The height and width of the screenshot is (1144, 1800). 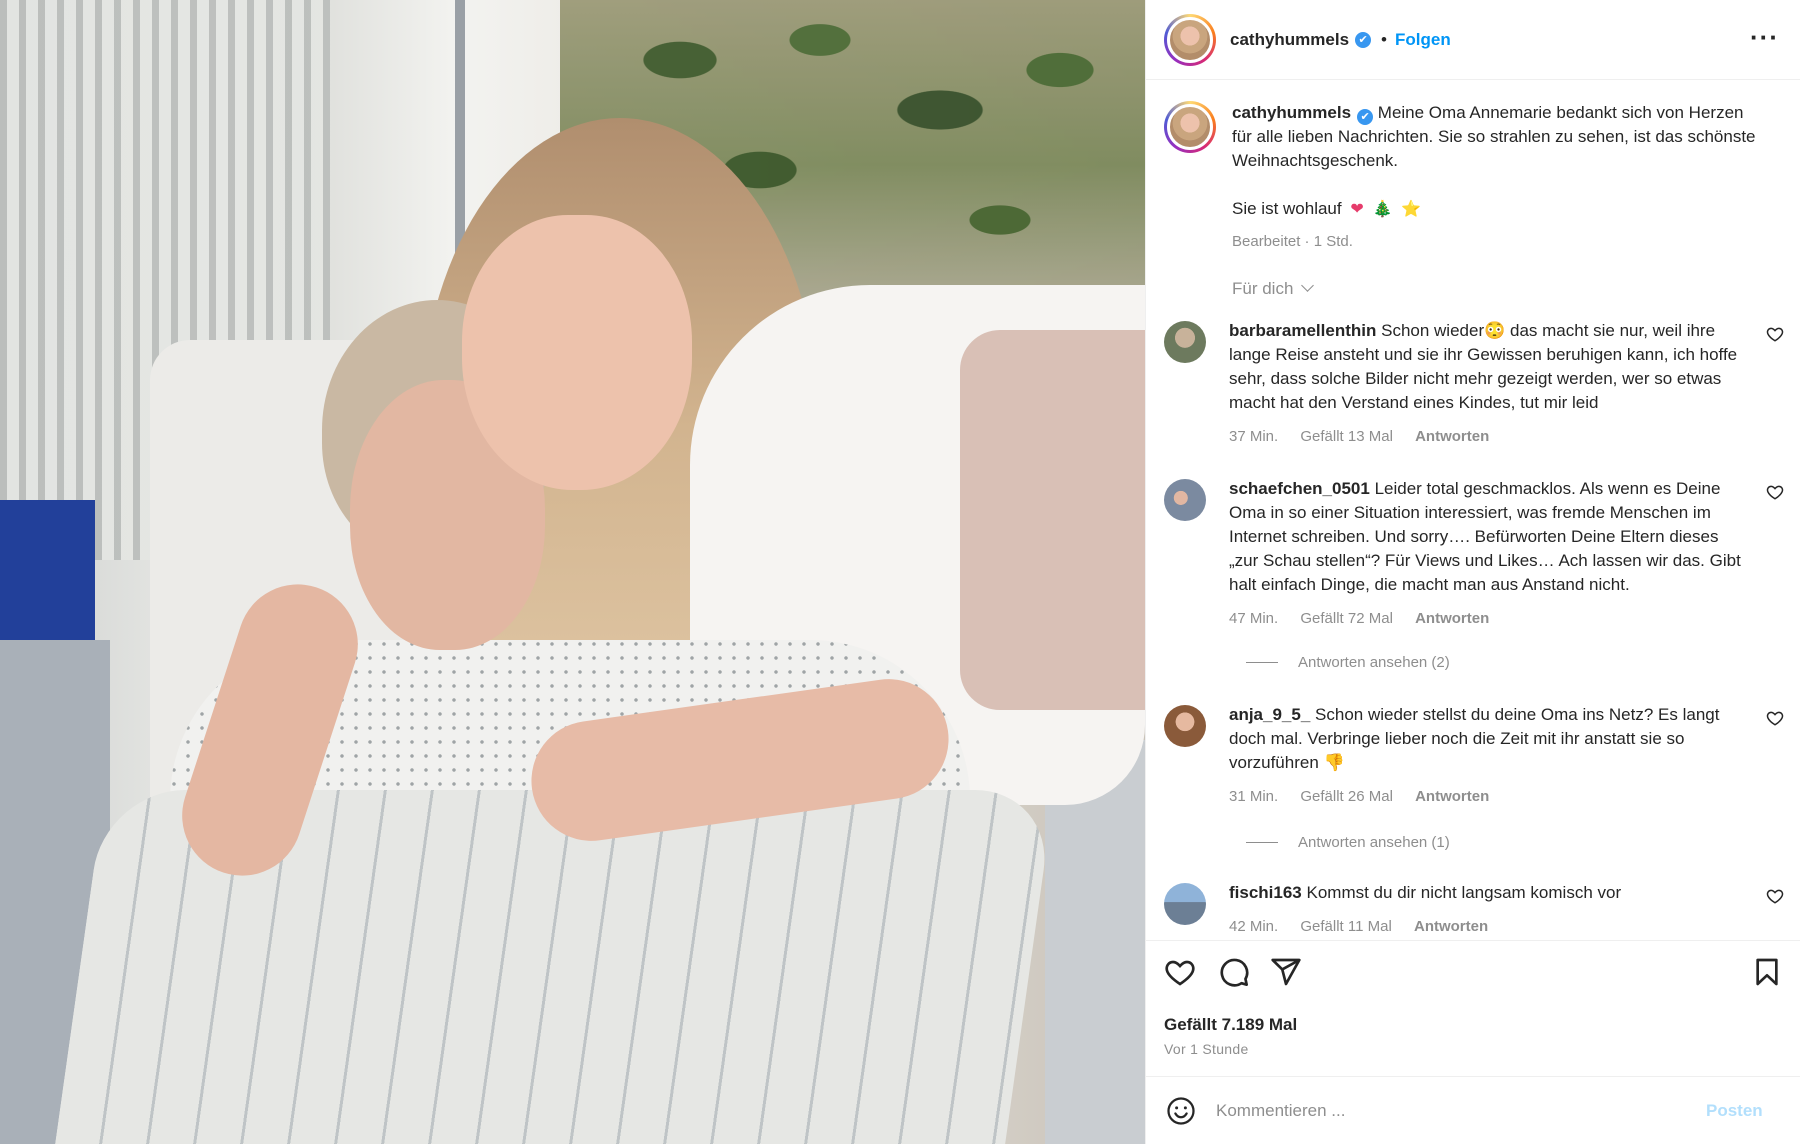 What do you see at coordinates (1254, 436) in the screenshot?
I see `comment-time: 37 Min.` at bounding box center [1254, 436].